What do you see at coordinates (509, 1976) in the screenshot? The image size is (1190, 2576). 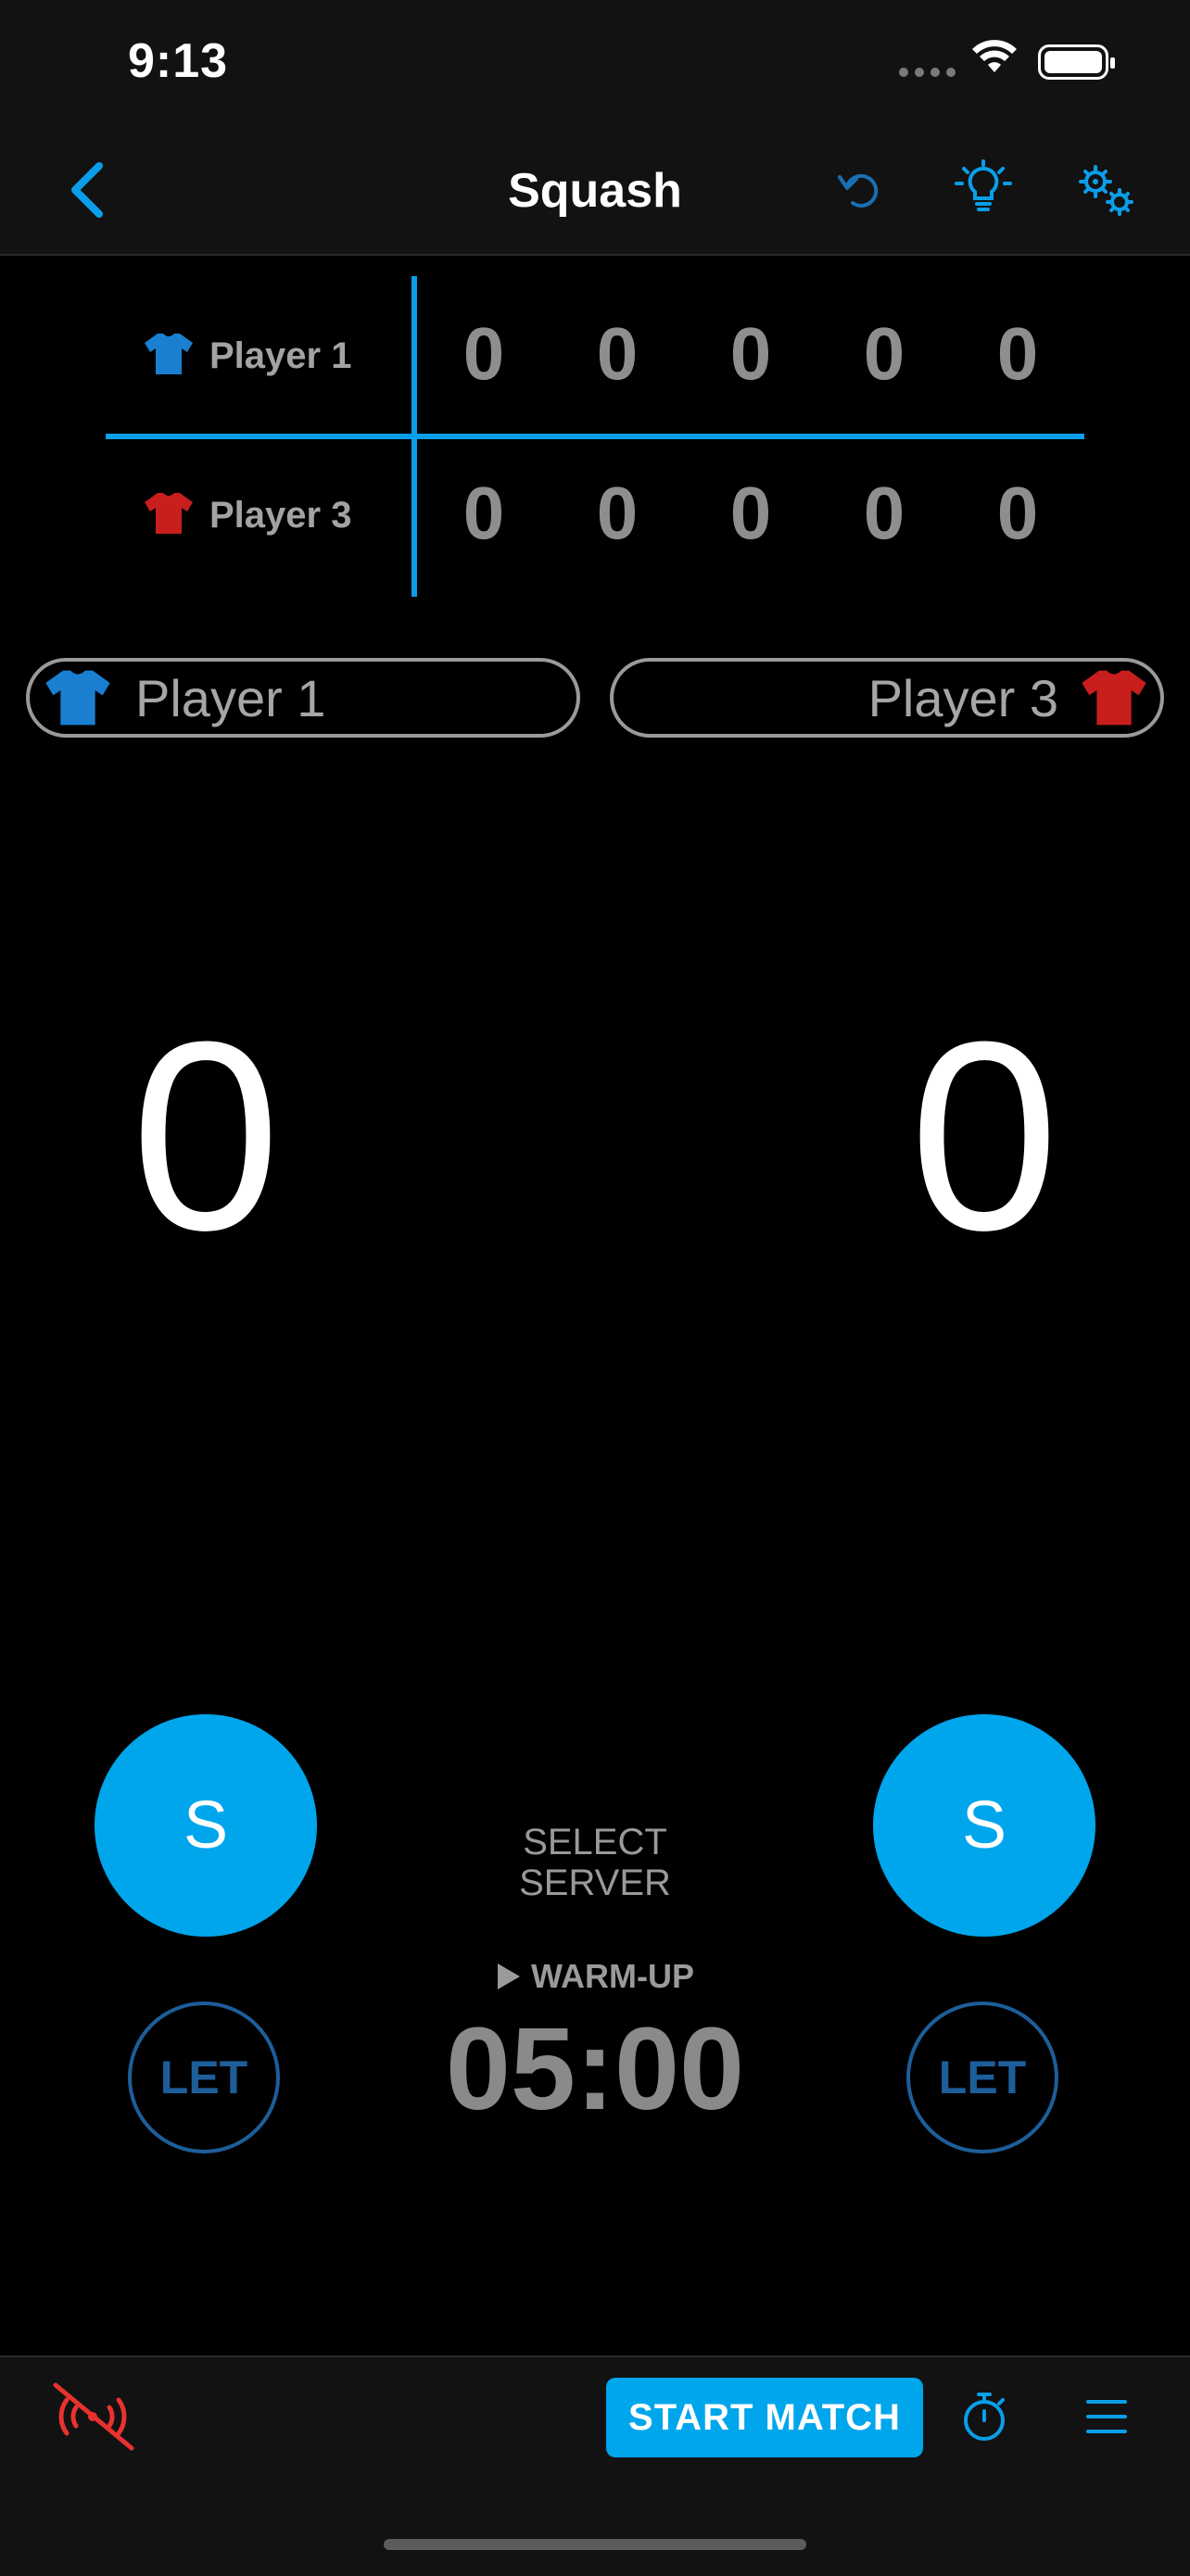 I see `play-icon` at bounding box center [509, 1976].